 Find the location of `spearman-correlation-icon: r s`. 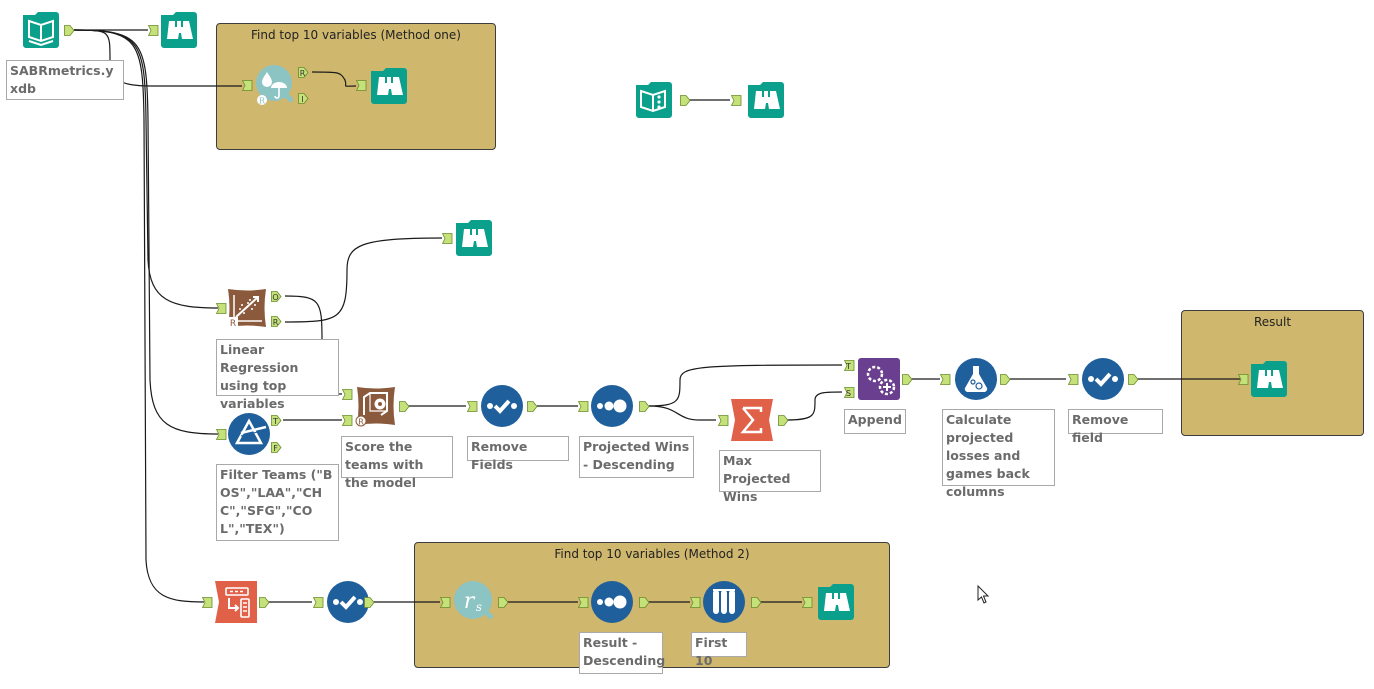

spearman-correlation-icon: r s is located at coordinates (474, 600).